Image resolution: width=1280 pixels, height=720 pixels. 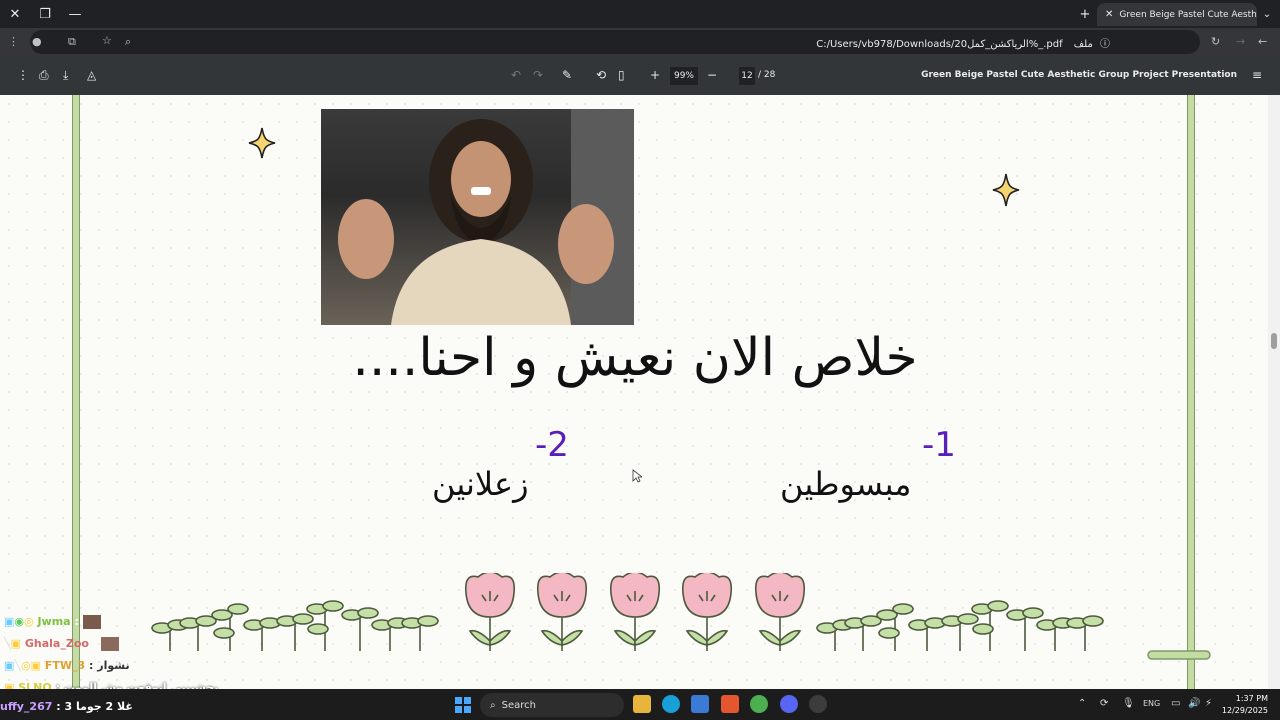 I want to click on new-tab-button: +, so click(x=1085, y=14).